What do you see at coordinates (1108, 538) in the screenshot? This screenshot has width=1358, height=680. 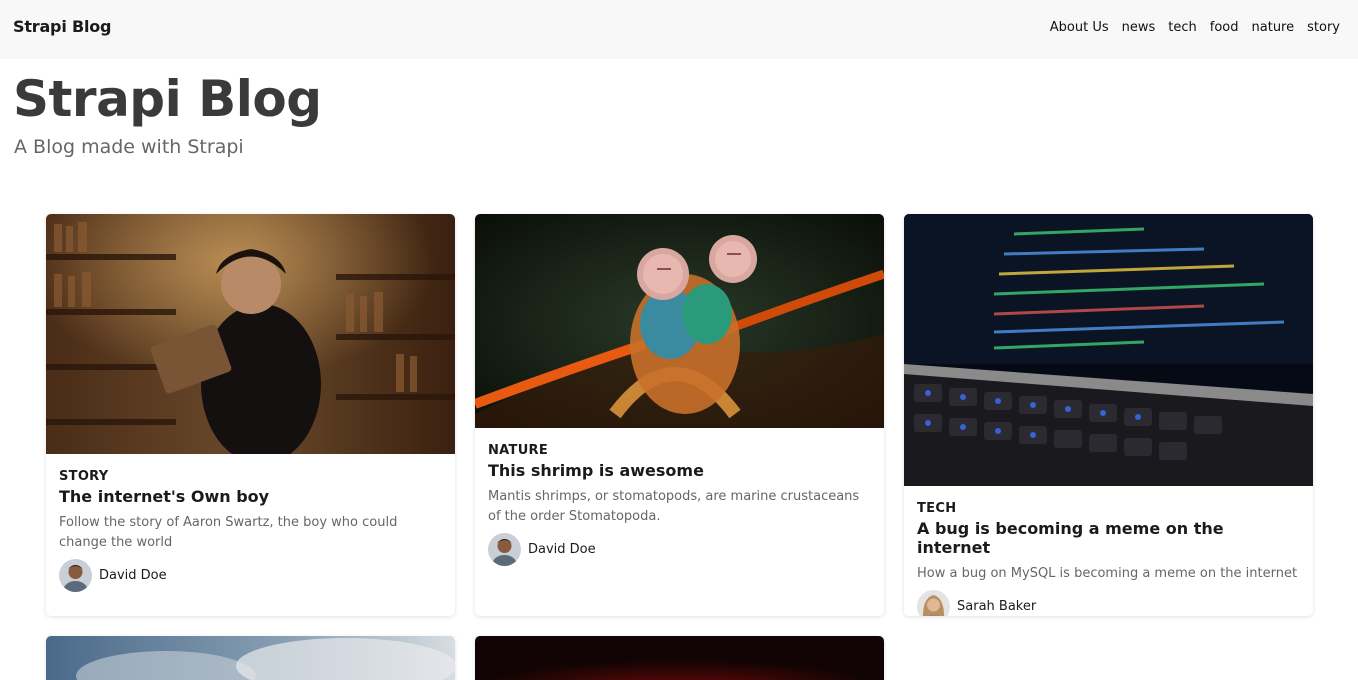 I see `article-title: A bug is becoming a meme on the internet` at bounding box center [1108, 538].